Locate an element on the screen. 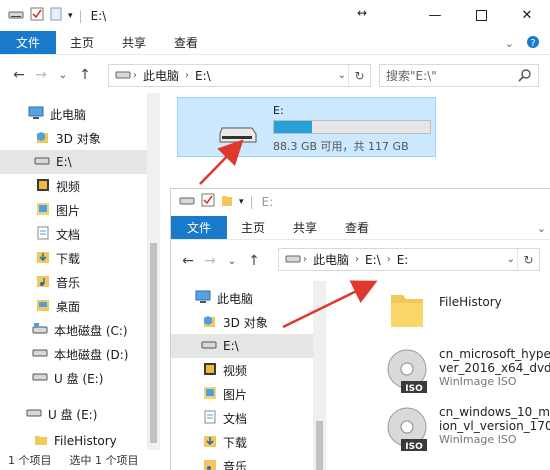 This screenshot has width=550, height=470. drive-capacity: 88.3 GB 可用，共 117 GB is located at coordinates (341, 146).